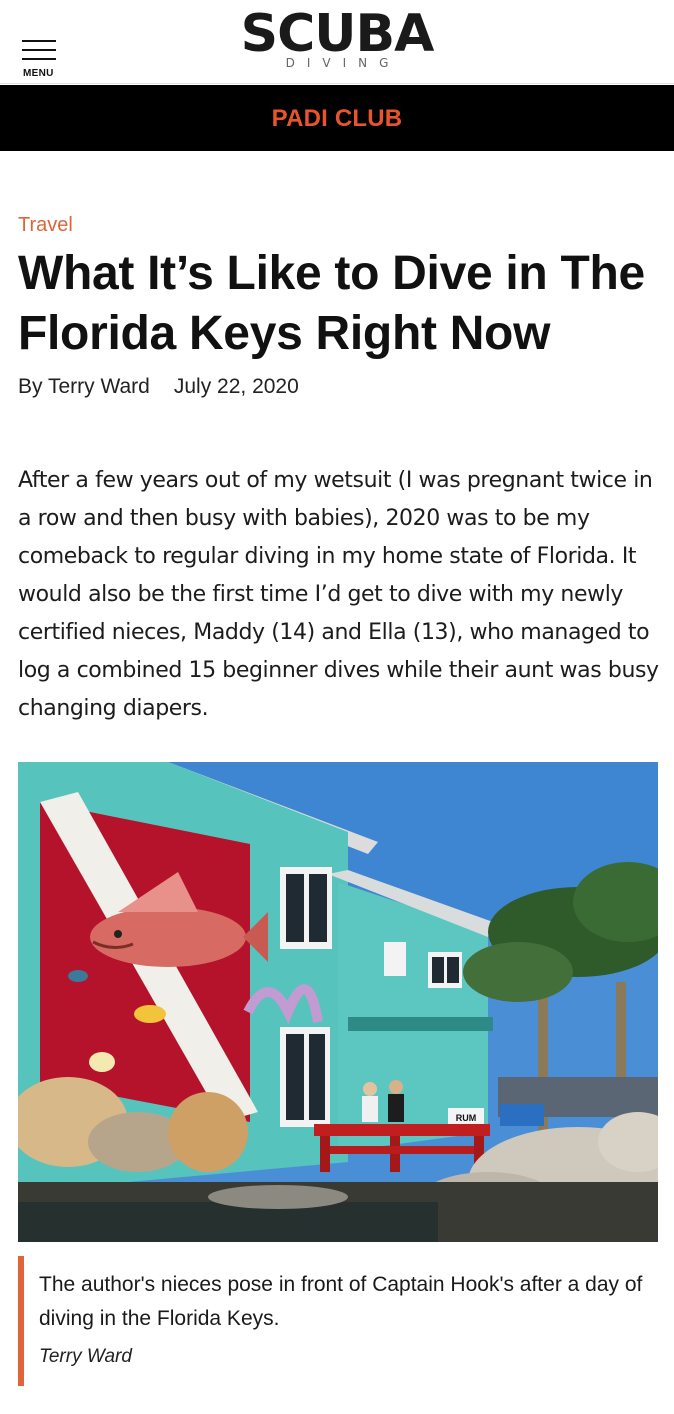 The image size is (674, 1414). I want to click on rum-sign-text: RUM, so click(466, 1118).